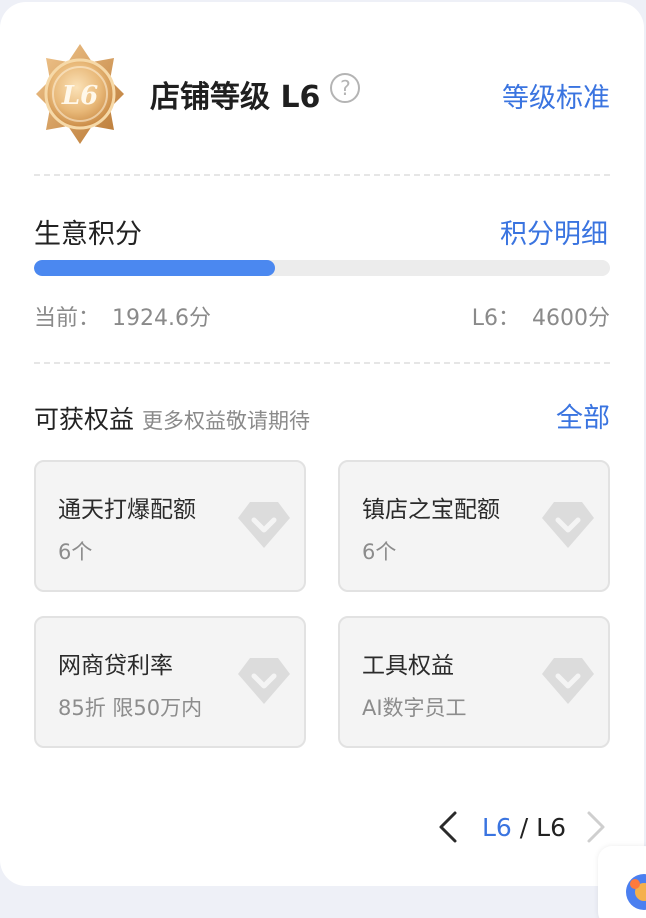  I want to click on pager-text: L6 / L6, so click(524, 827).